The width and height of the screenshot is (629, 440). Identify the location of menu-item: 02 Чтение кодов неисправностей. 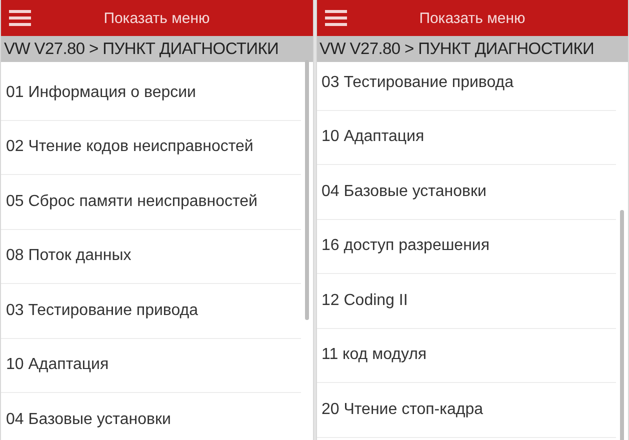
(150, 147).